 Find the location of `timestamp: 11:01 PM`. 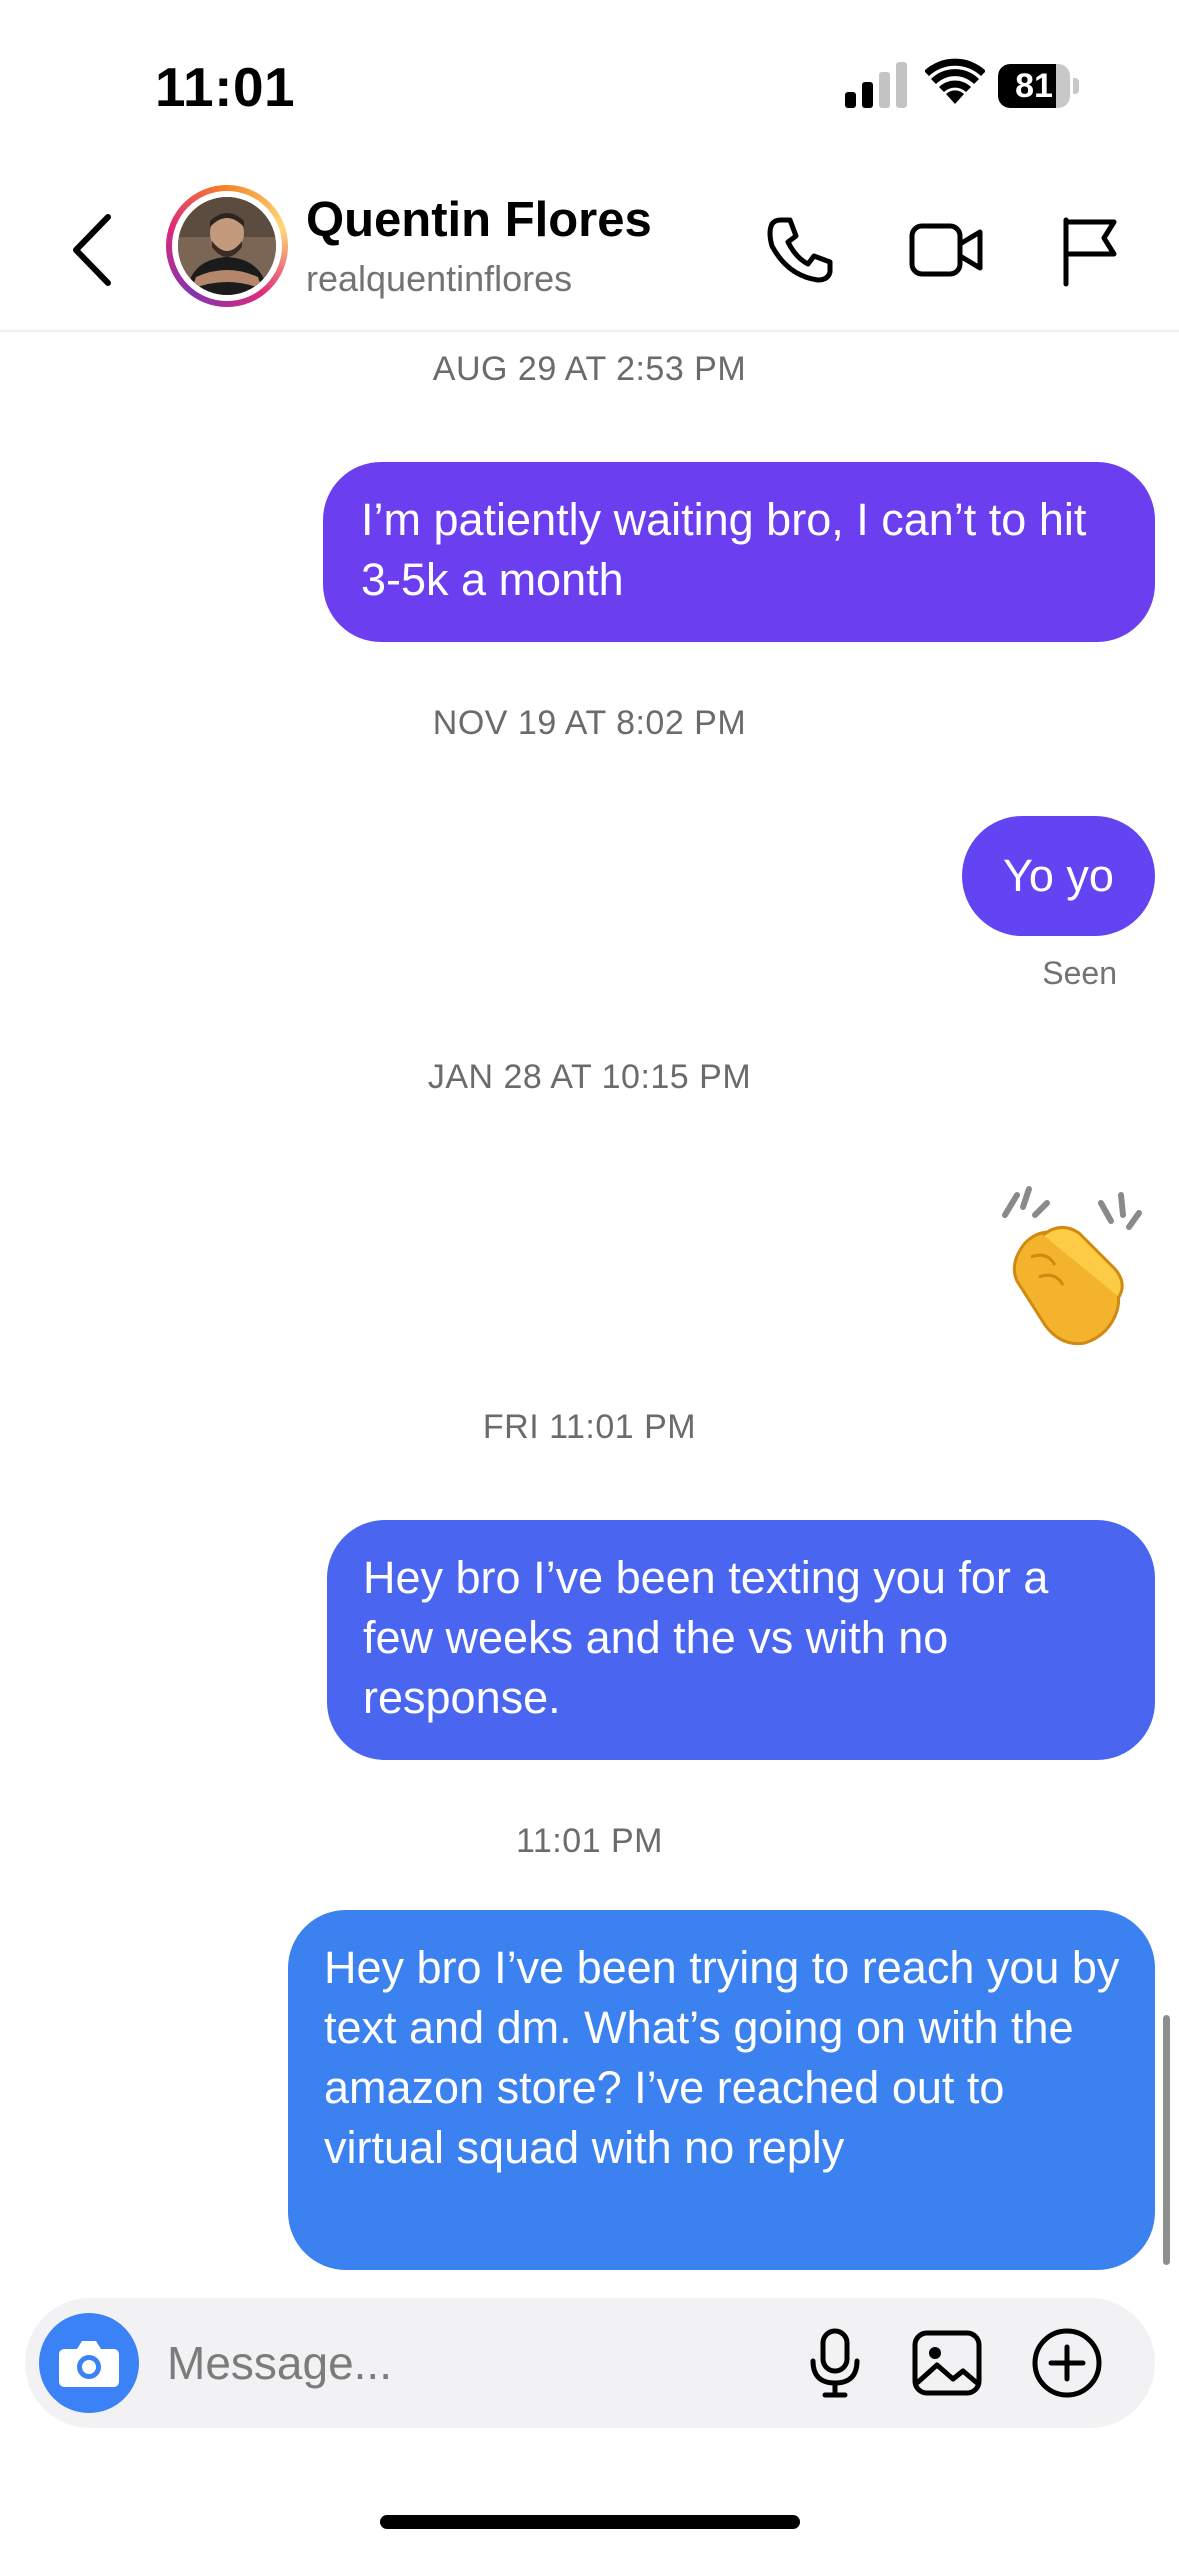

timestamp: 11:01 PM is located at coordinates (589, 1841).